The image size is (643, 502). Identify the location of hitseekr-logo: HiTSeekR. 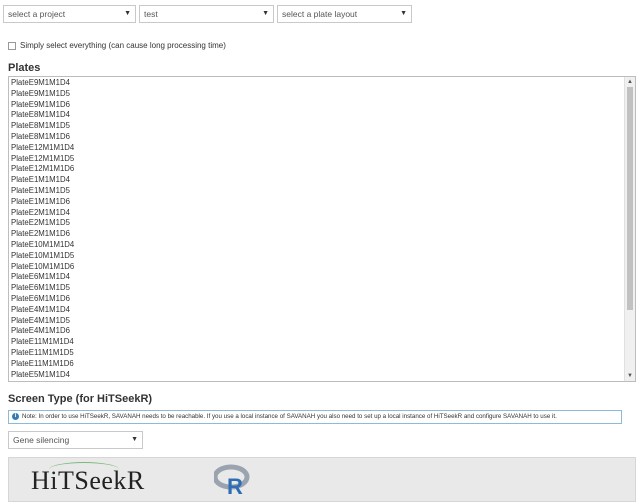
(88, 481).